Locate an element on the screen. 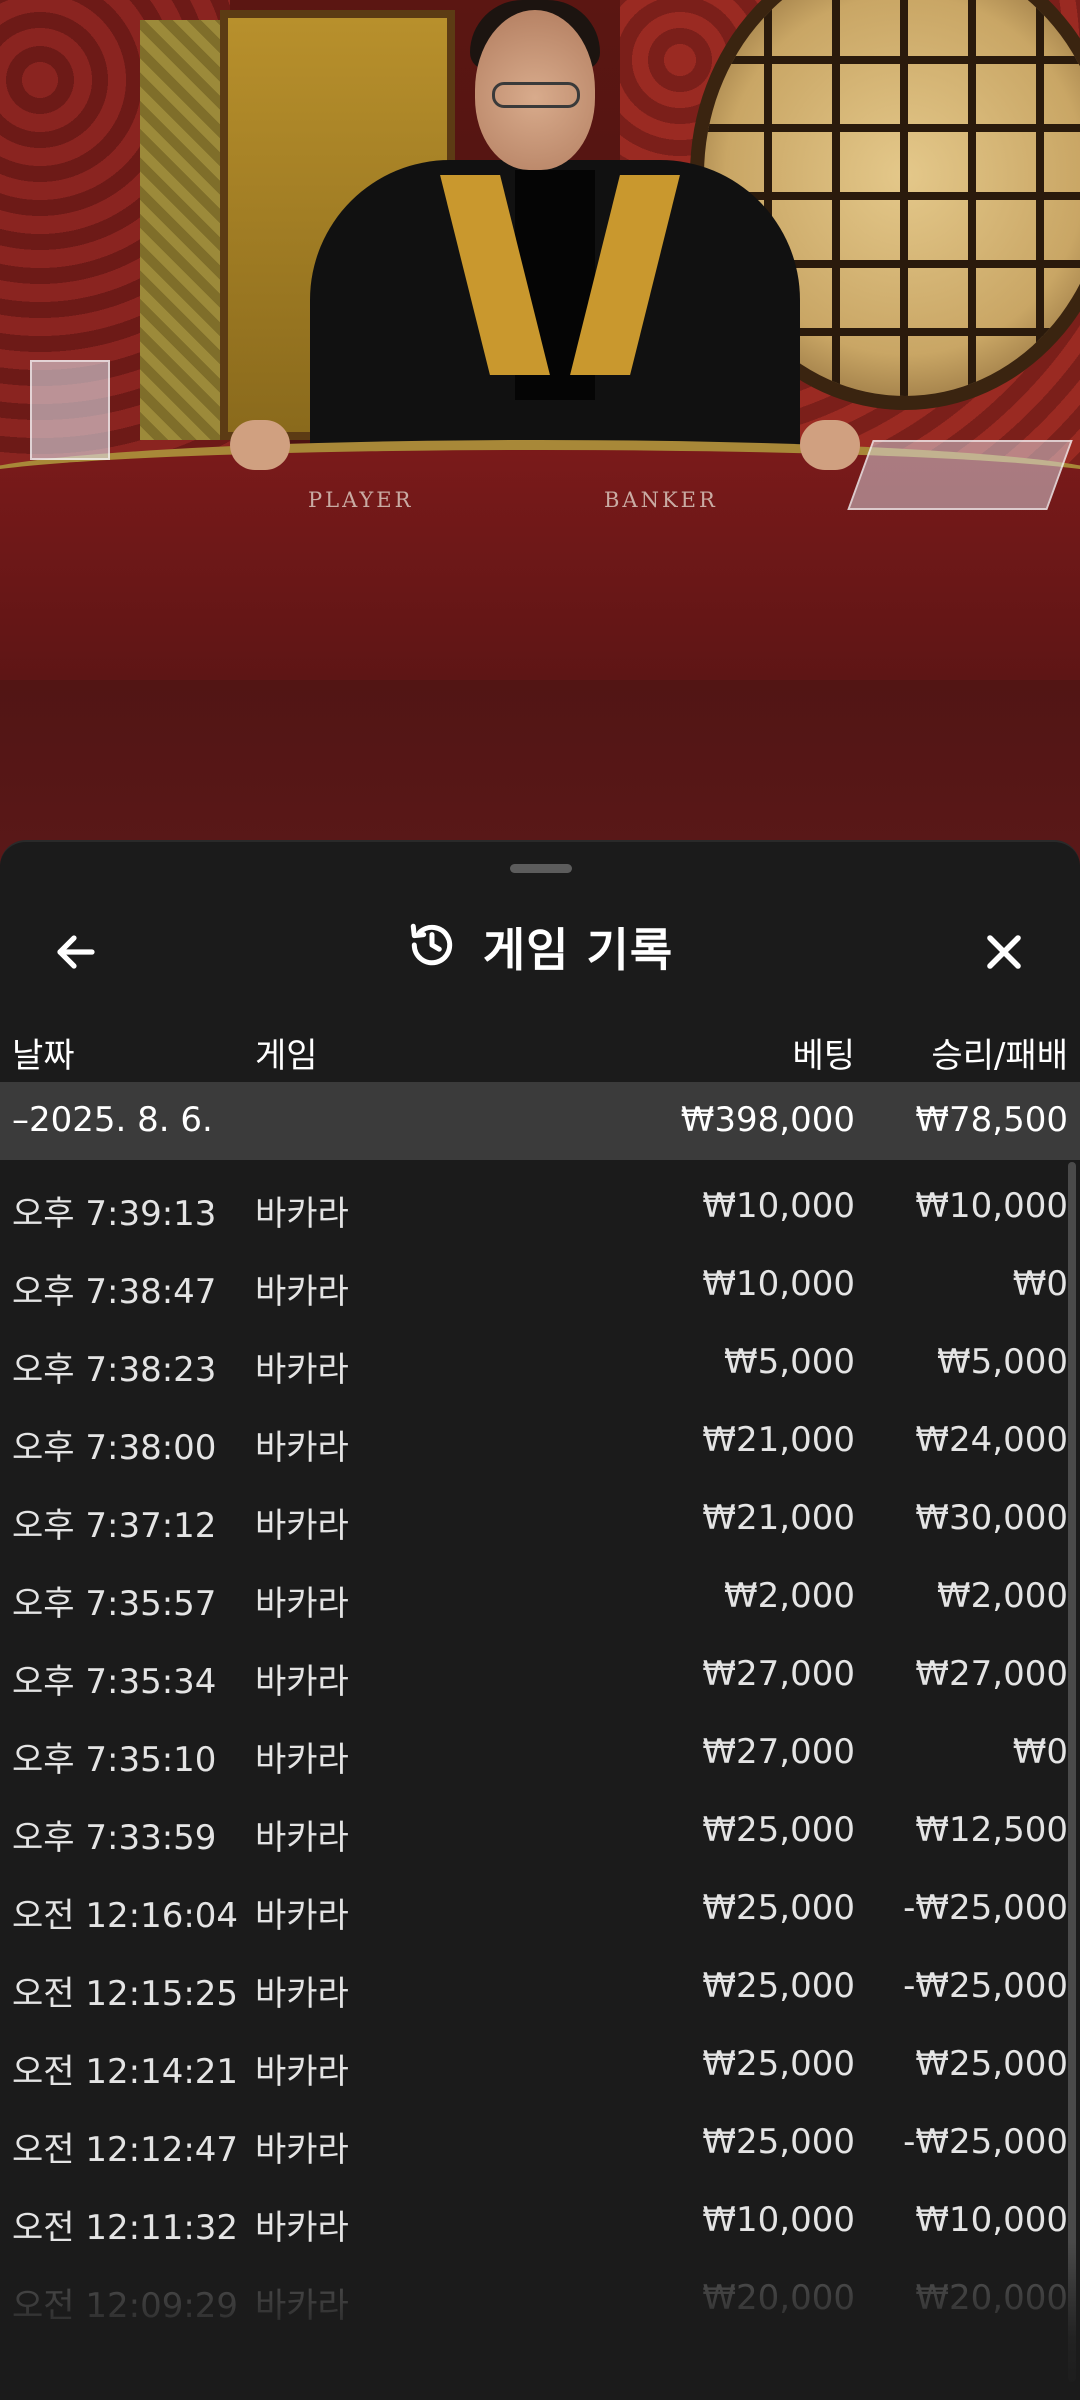 The height and width of the screenshot is (2400, 1080). table-row: 오후 7:38:00 바카라 ₩21,000 ₩24,000 is located at coordinates (540, 1439).